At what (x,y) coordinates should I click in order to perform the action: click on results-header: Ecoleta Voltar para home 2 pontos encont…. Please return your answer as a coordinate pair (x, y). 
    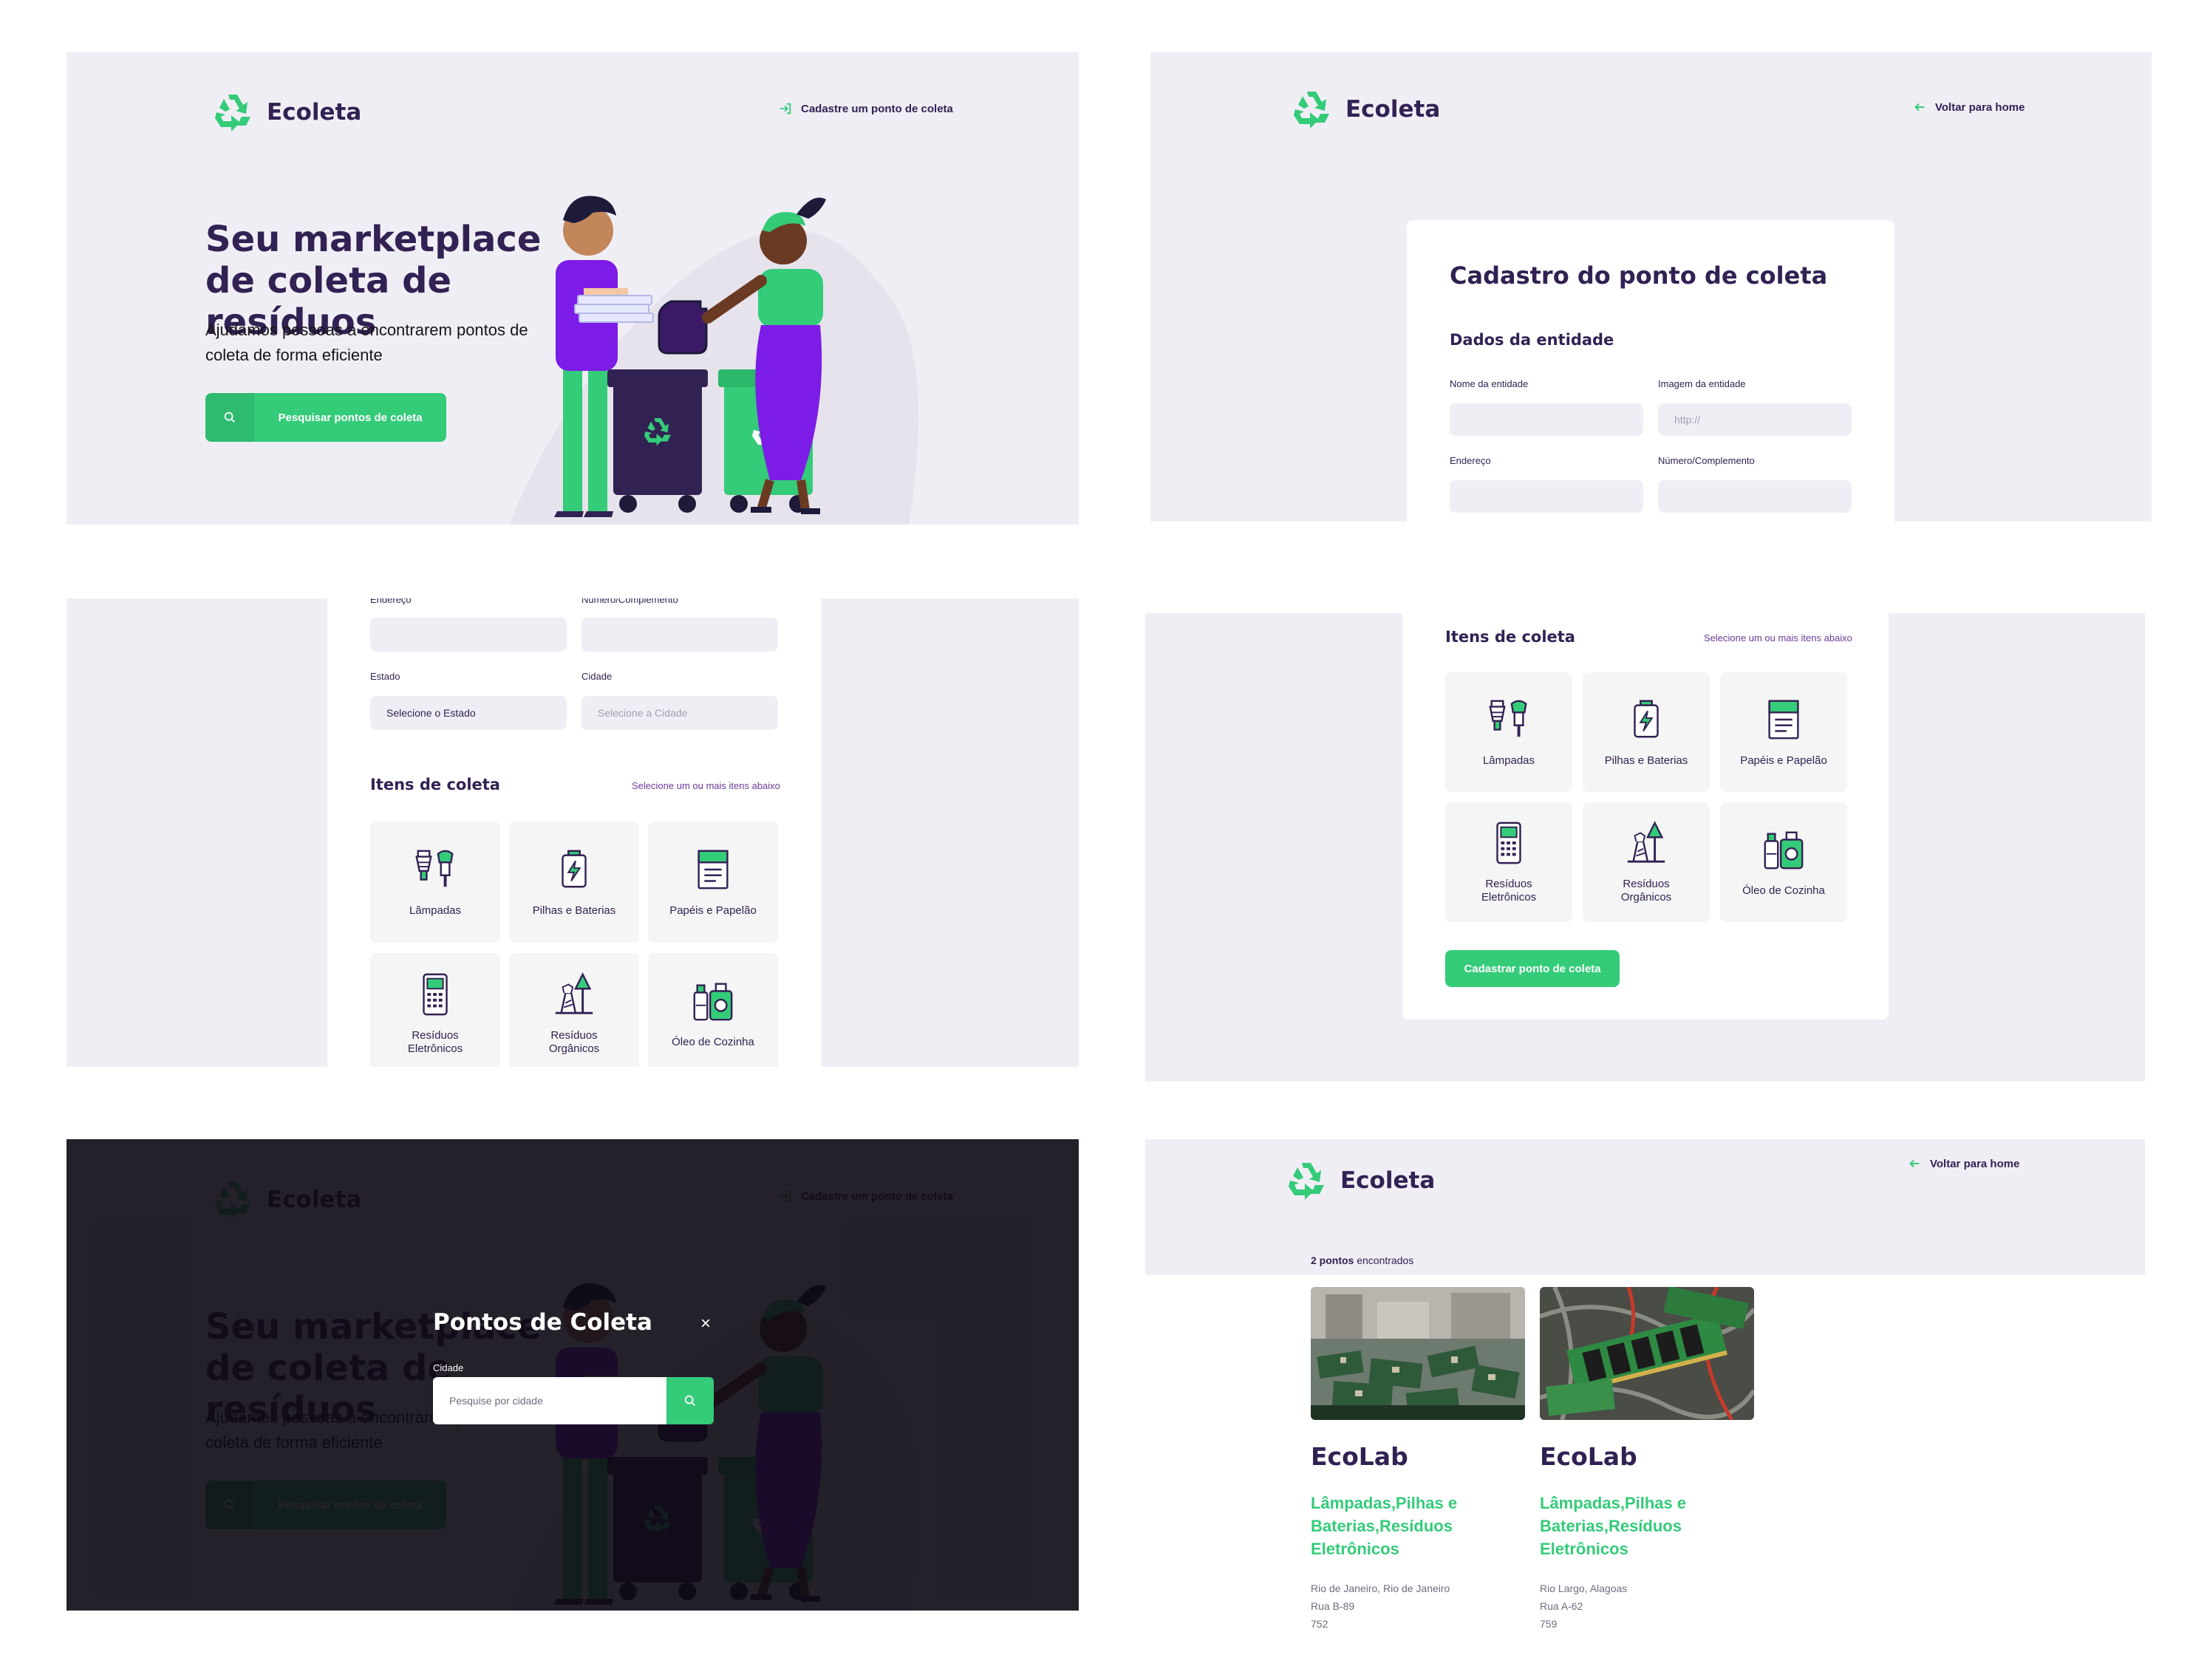
    Looking at the image, I should click on (1645, 1207).